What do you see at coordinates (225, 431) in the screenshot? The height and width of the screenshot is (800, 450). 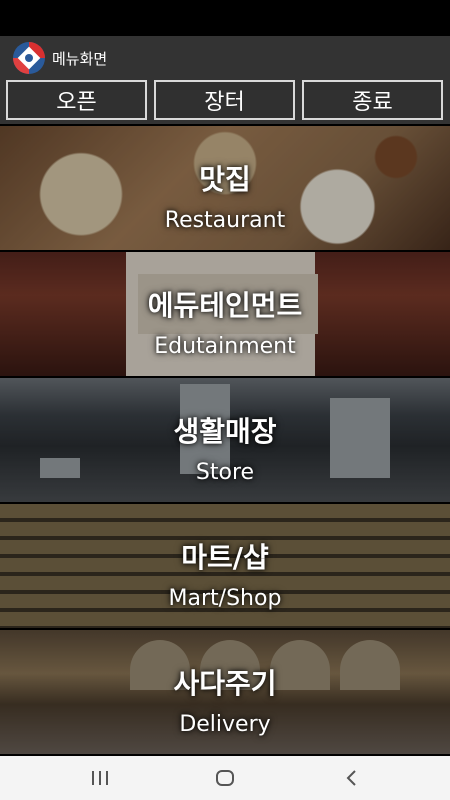 I see `menu-item-title: 생활매장` at bounding box center [225, 431].